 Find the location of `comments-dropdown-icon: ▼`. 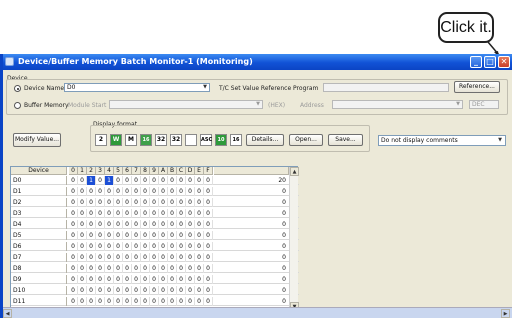

comments-dropdown-icon: ▼ is located at coordinates (500, 140).